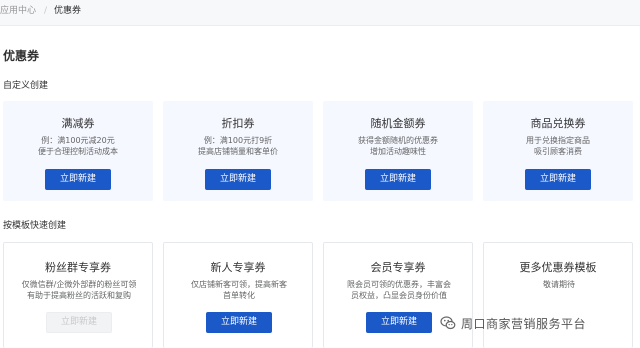  Describe the element at coordinates (558, 179) in the screenshot. I see `create-product-exchange-button: 立即新建` at that location.